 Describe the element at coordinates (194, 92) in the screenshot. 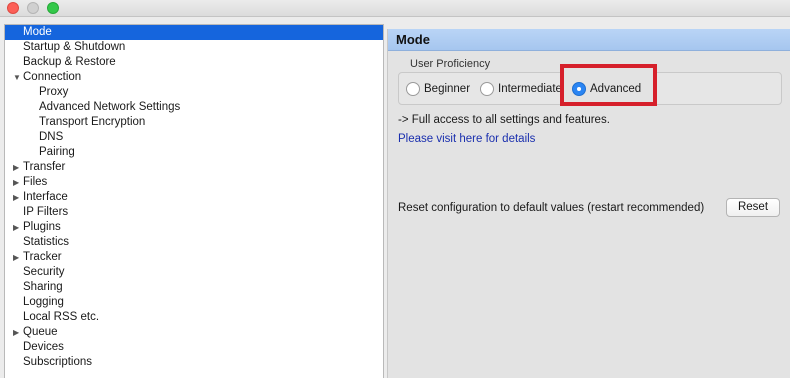

I see `sidebar-item-proxy: Proxy` at that location.